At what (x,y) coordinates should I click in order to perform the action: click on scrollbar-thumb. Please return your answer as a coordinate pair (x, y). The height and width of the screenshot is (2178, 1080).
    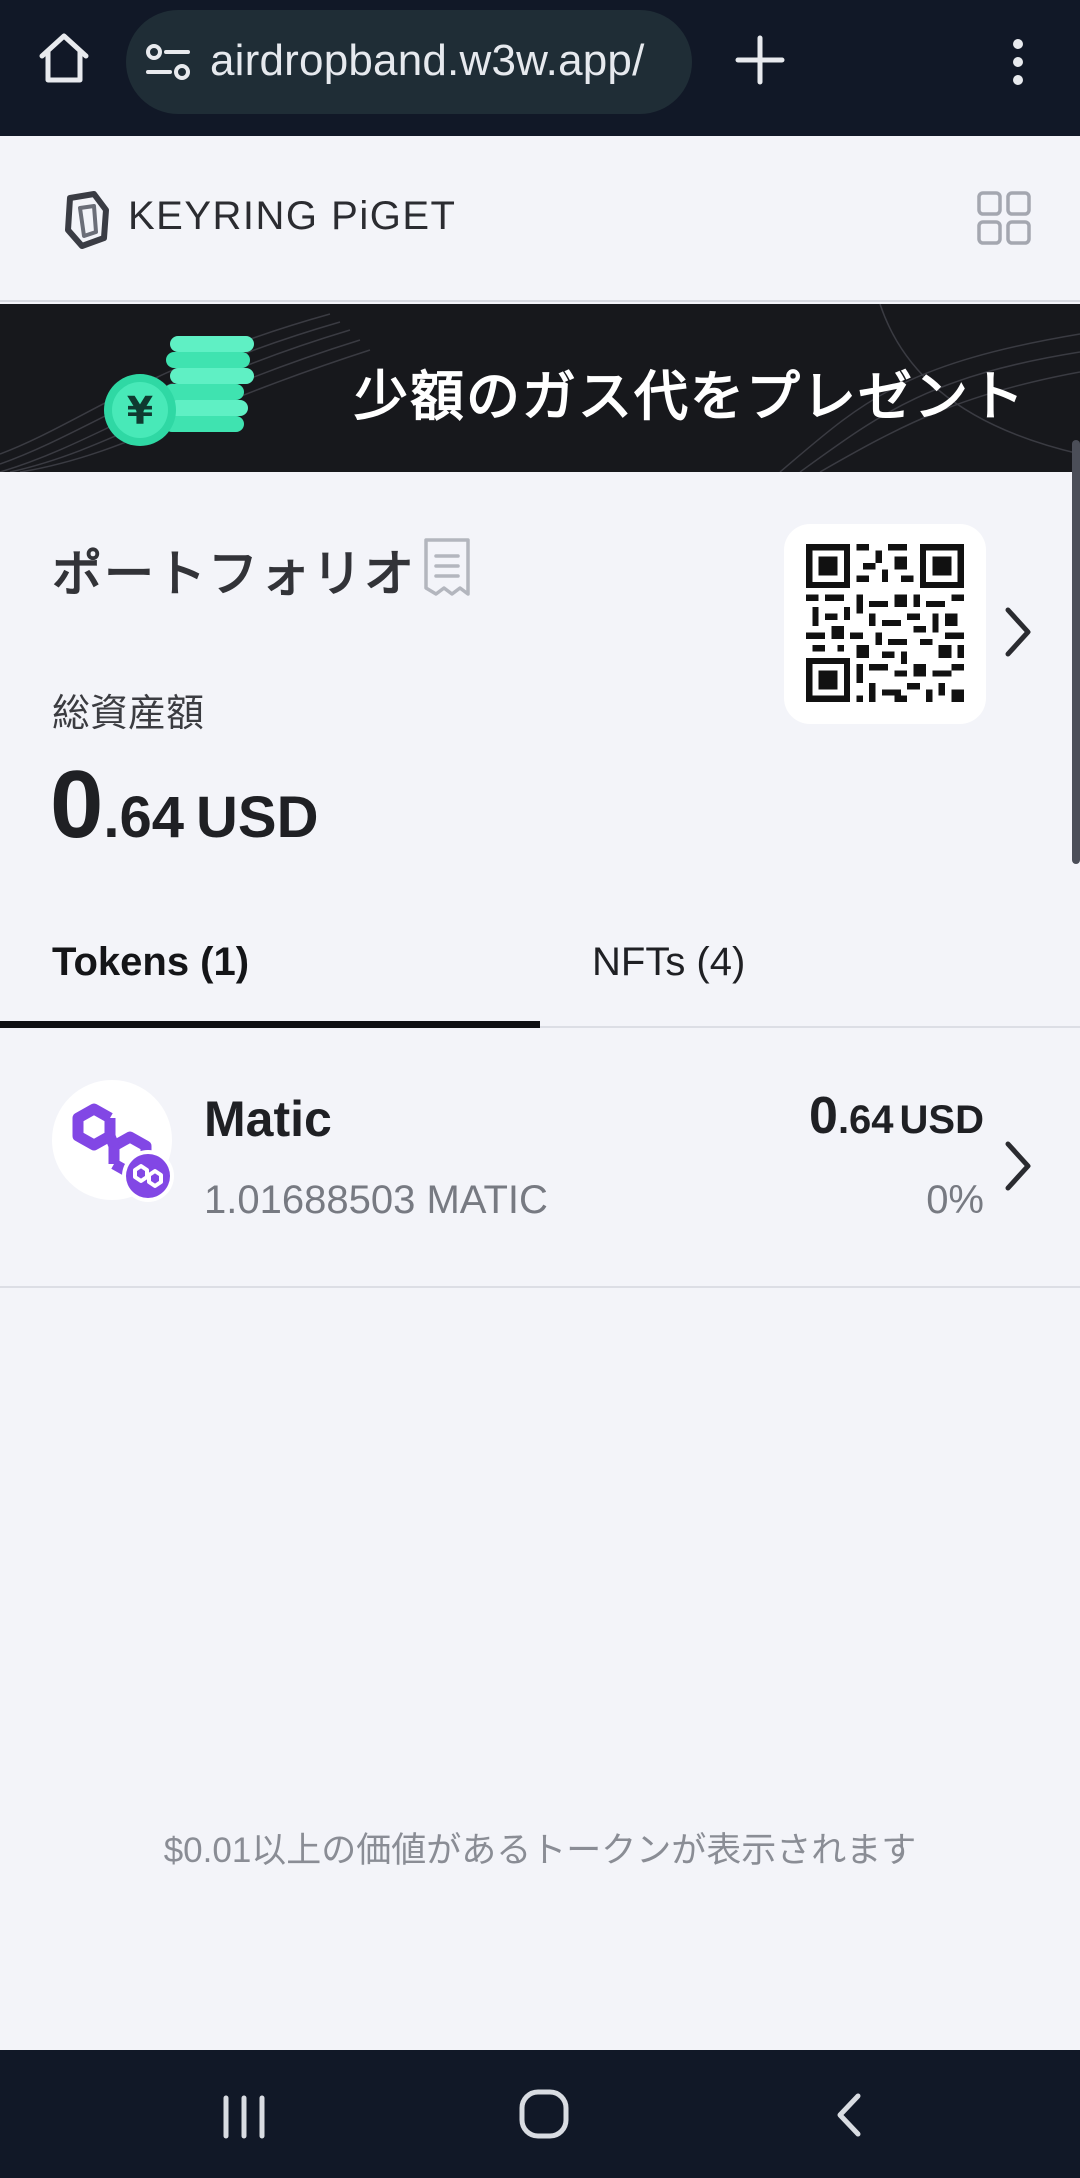
    Looking at the image, I should click on (1076, 652).